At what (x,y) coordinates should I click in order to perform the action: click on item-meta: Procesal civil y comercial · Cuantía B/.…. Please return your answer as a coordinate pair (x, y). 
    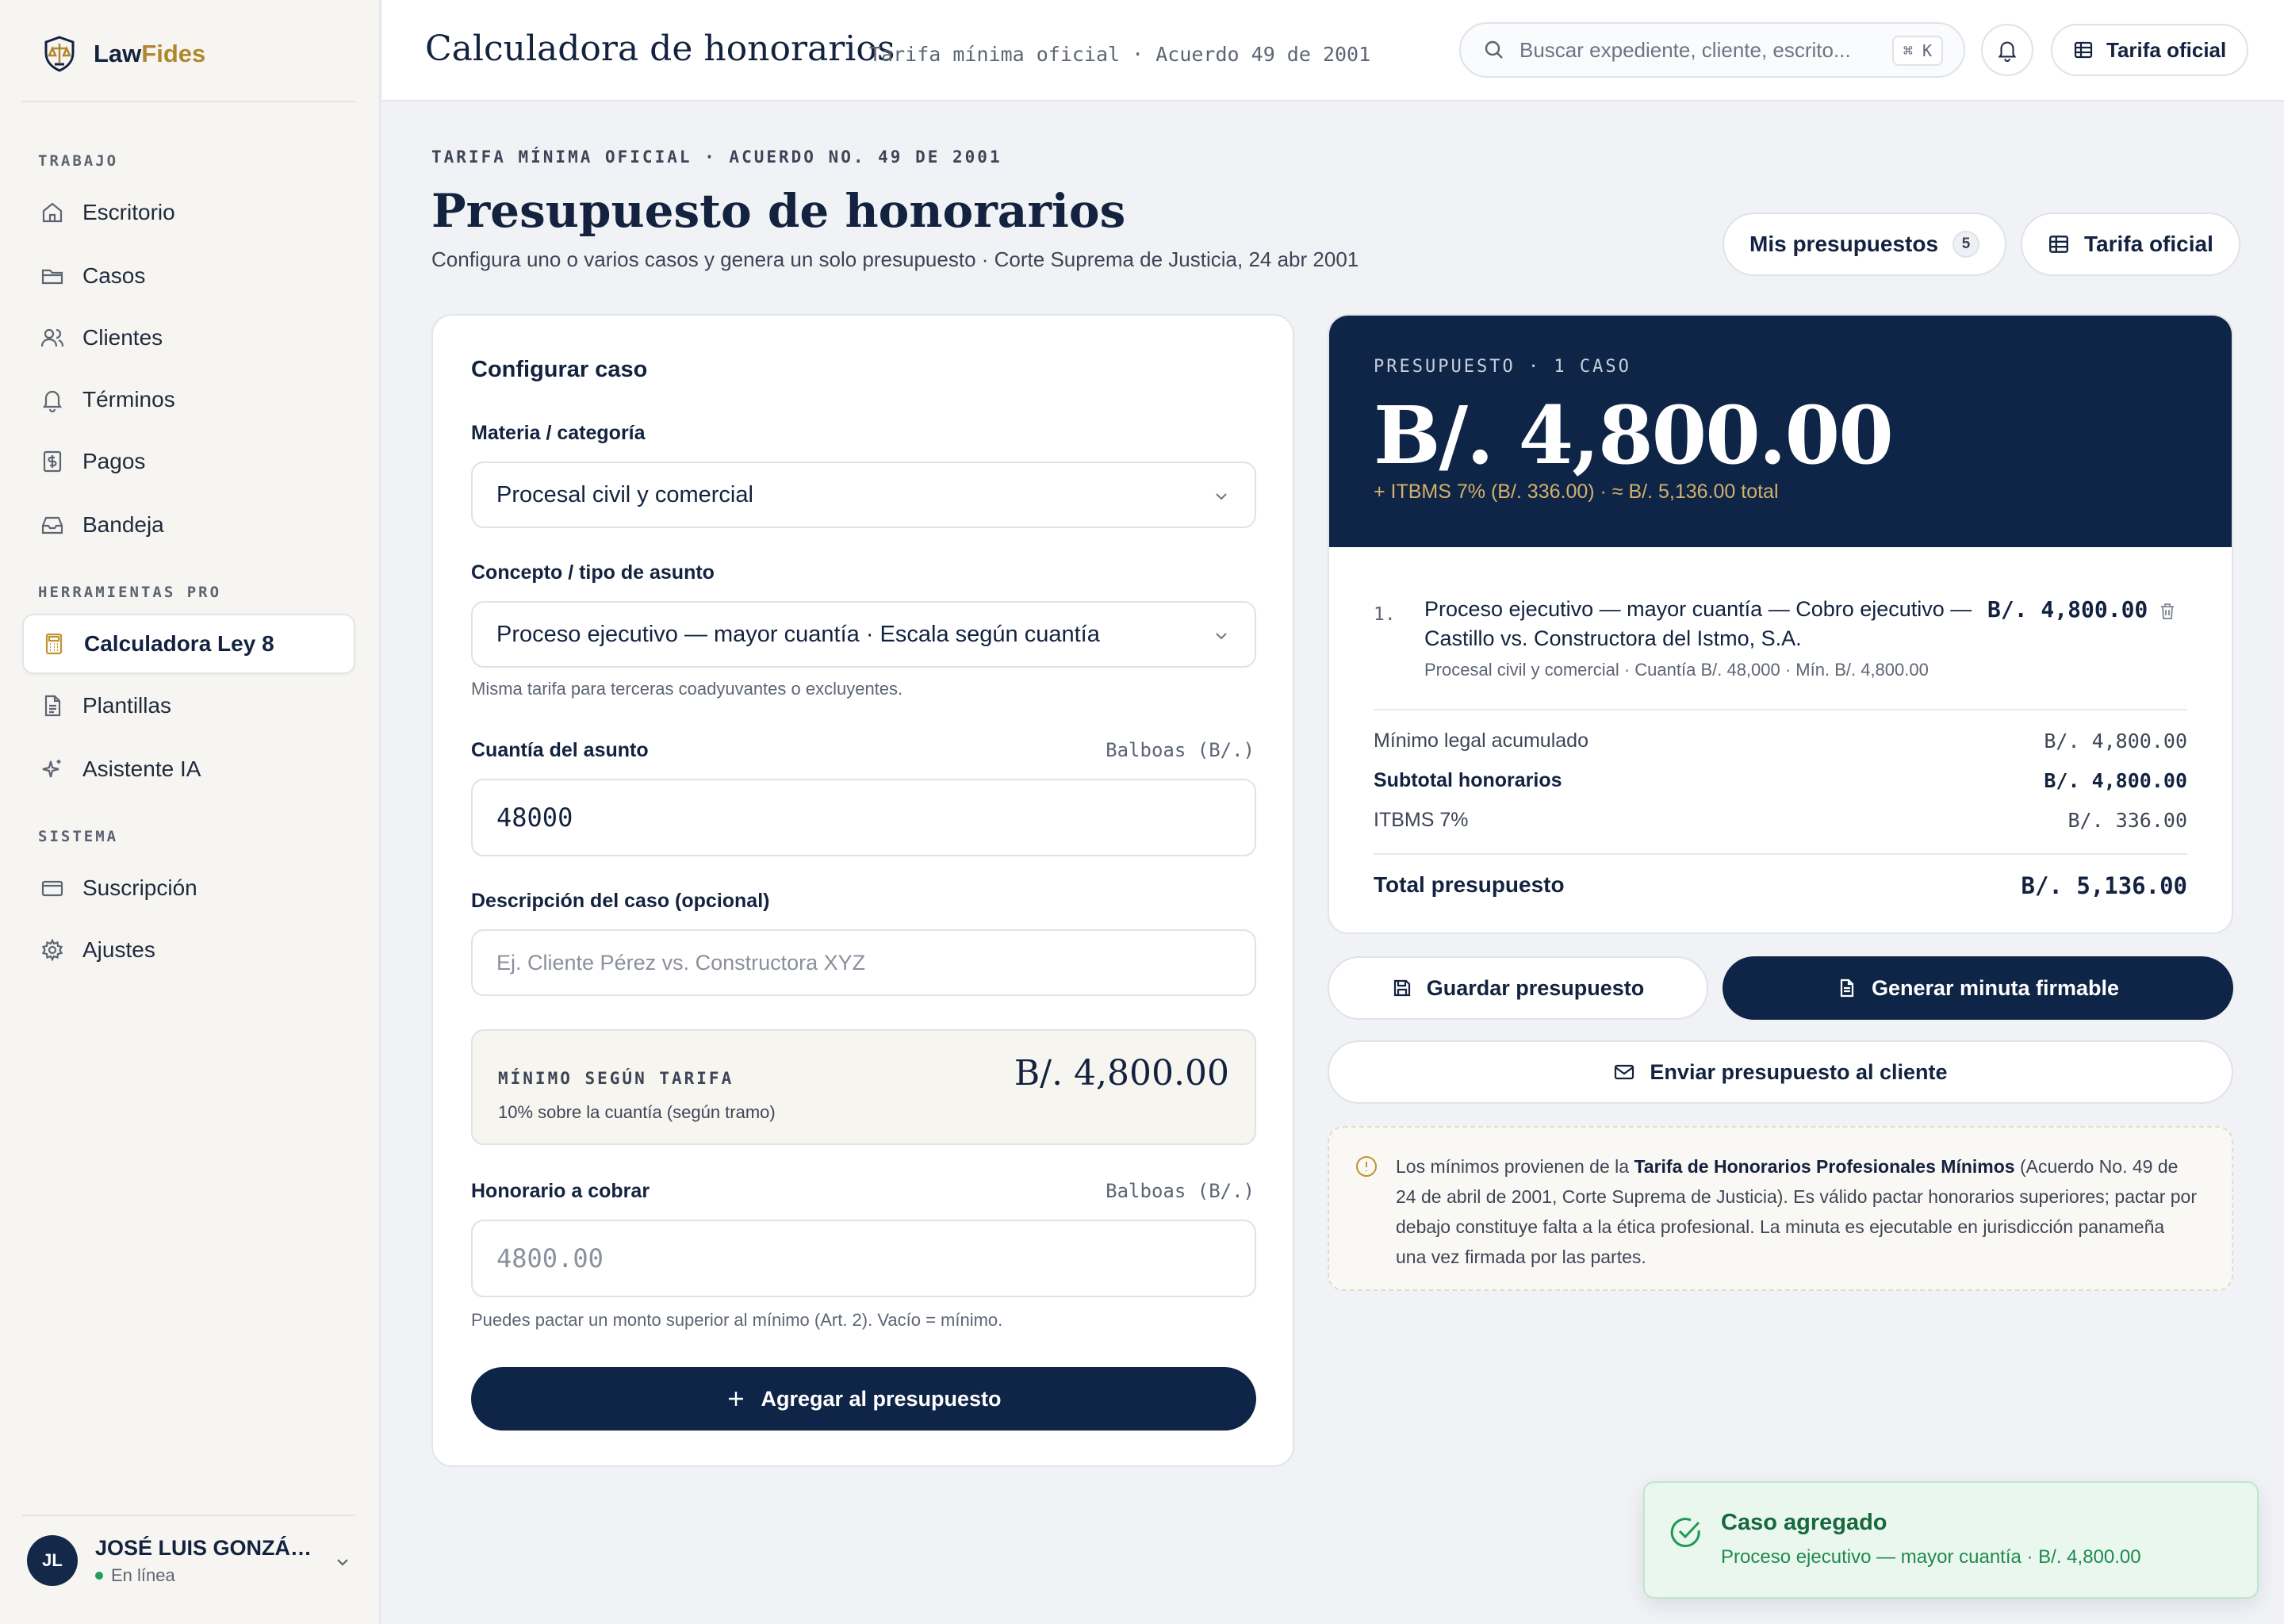
    Looking at the image, I should click on (1676, 670).